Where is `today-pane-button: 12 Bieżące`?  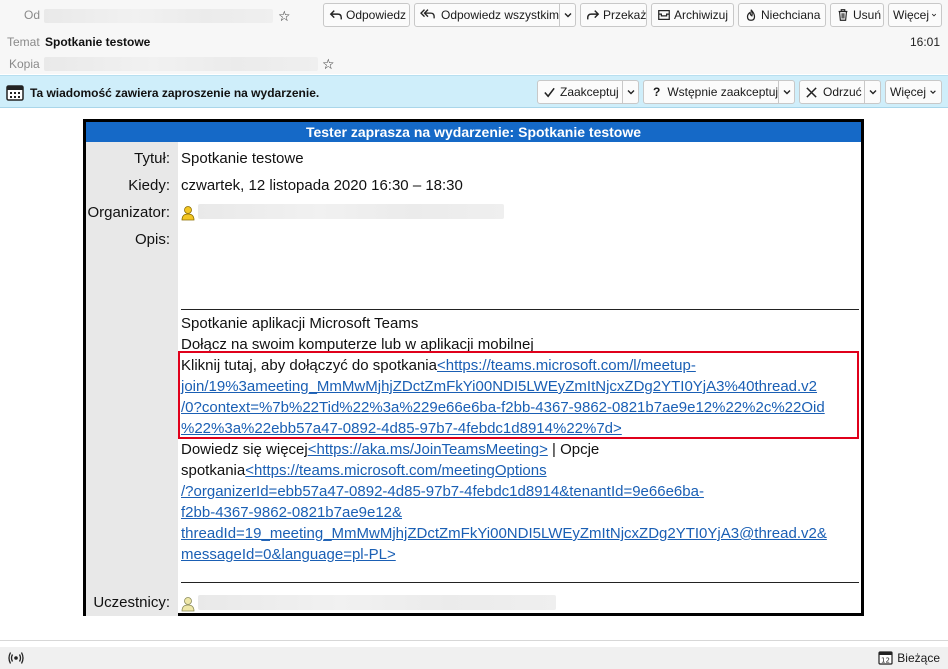 today-pane-button: 12 Bieżące is located at coordinates (909, 657).